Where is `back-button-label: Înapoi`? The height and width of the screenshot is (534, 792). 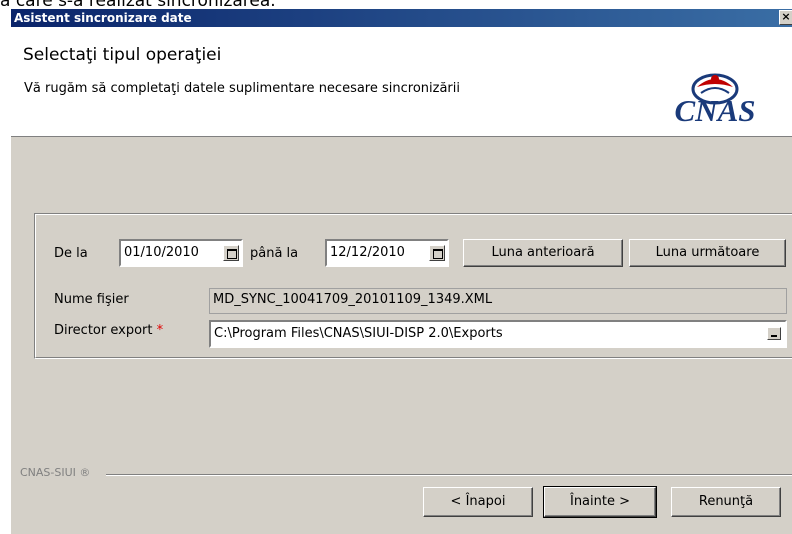
back-button-label: Înapoi is located at coordinates (485, 501).